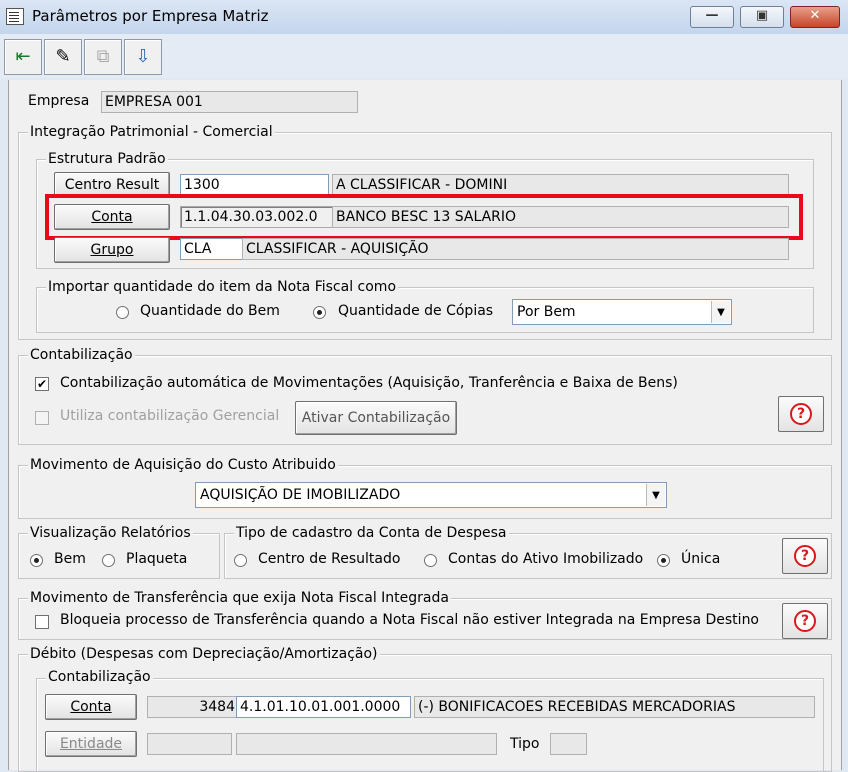 The width and height of the screenshot is (848, 772). Describe the element at coordinates (300, 495) in the screenshot. I see `aquisicao-combo-value: AQUISIÇÃO DE IMOBILIZADO` at that location.